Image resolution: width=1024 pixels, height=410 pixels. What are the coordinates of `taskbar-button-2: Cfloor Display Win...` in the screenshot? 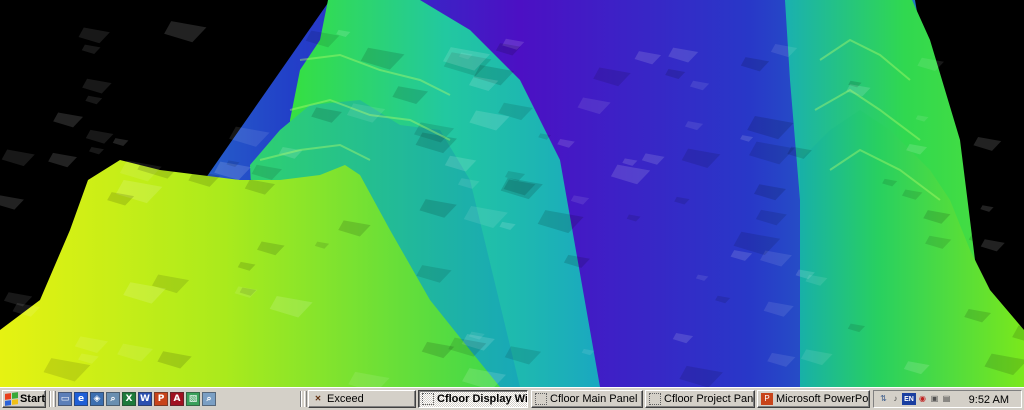 It's located at (473, 399).